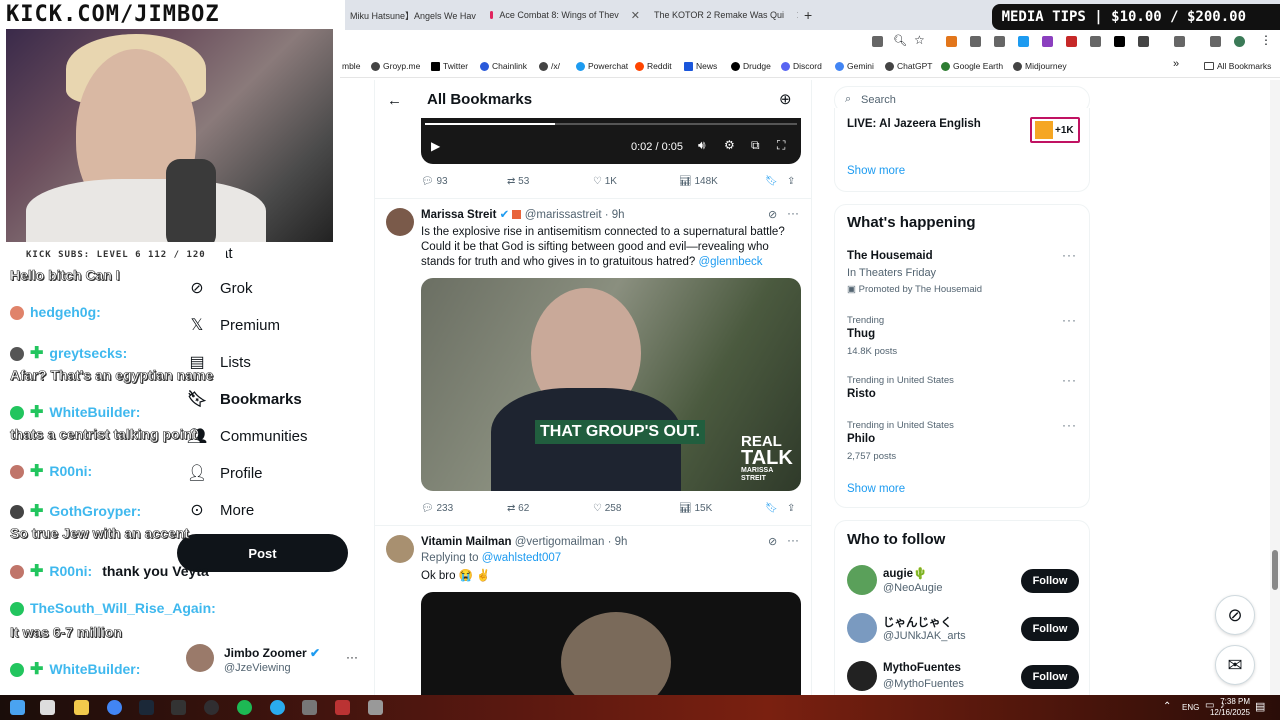 The height and width of the screenshot is (720, 1280). What do you see at coordinates (730, 262) in the screenshot?
I see `mention-link: @glennbeck` at bounding box center [730, 262].